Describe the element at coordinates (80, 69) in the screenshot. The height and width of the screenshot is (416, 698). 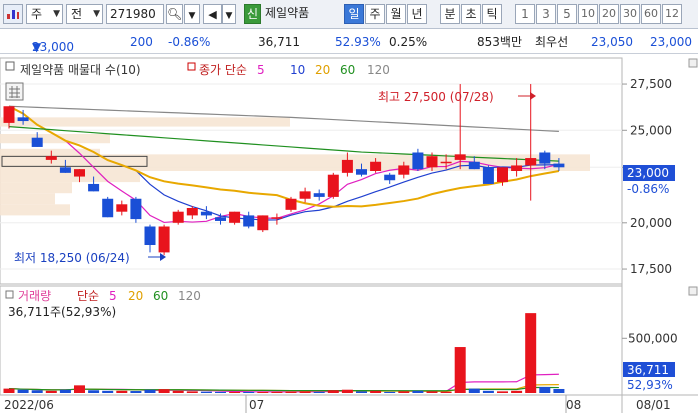
I see `price-legend-name: 제일약품 매물대 수(10)` at that location.